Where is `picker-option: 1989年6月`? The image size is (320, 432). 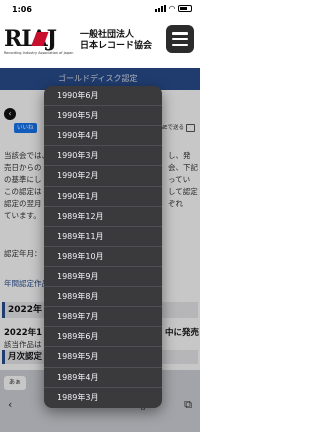
picker-option: 1989年6月 is located at coordinates (103, 337).